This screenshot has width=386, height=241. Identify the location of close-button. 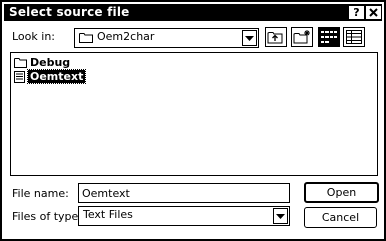
(373, 12).